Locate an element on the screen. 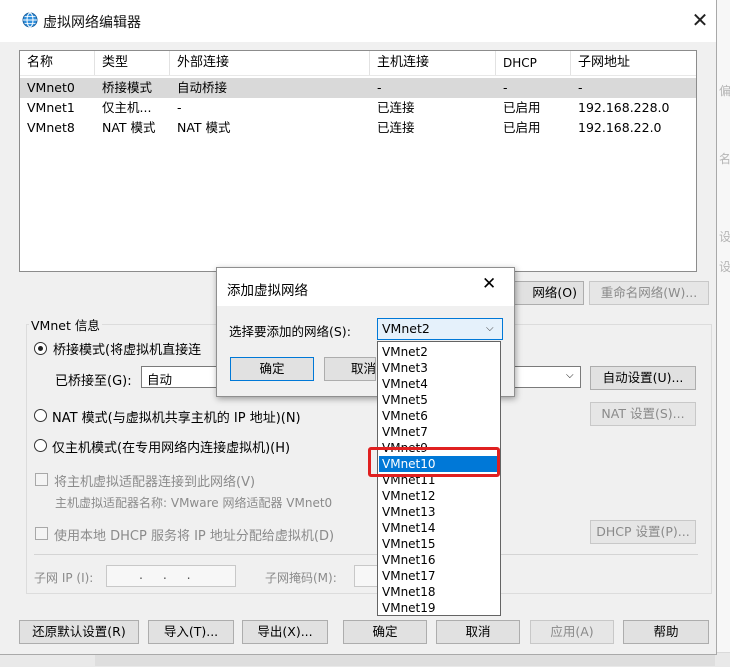 The image size is (730, 667). background-text-fragment: 名 is located at coordinates (724, 159).